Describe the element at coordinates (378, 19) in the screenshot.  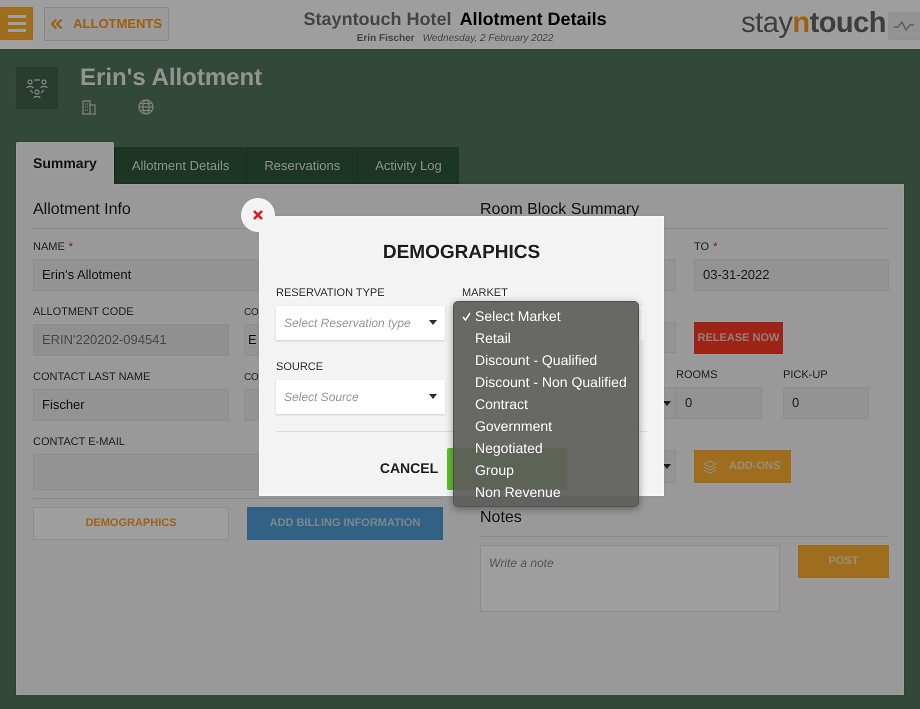
I see `hotel-name: Stayntouch Hotel` at that location.